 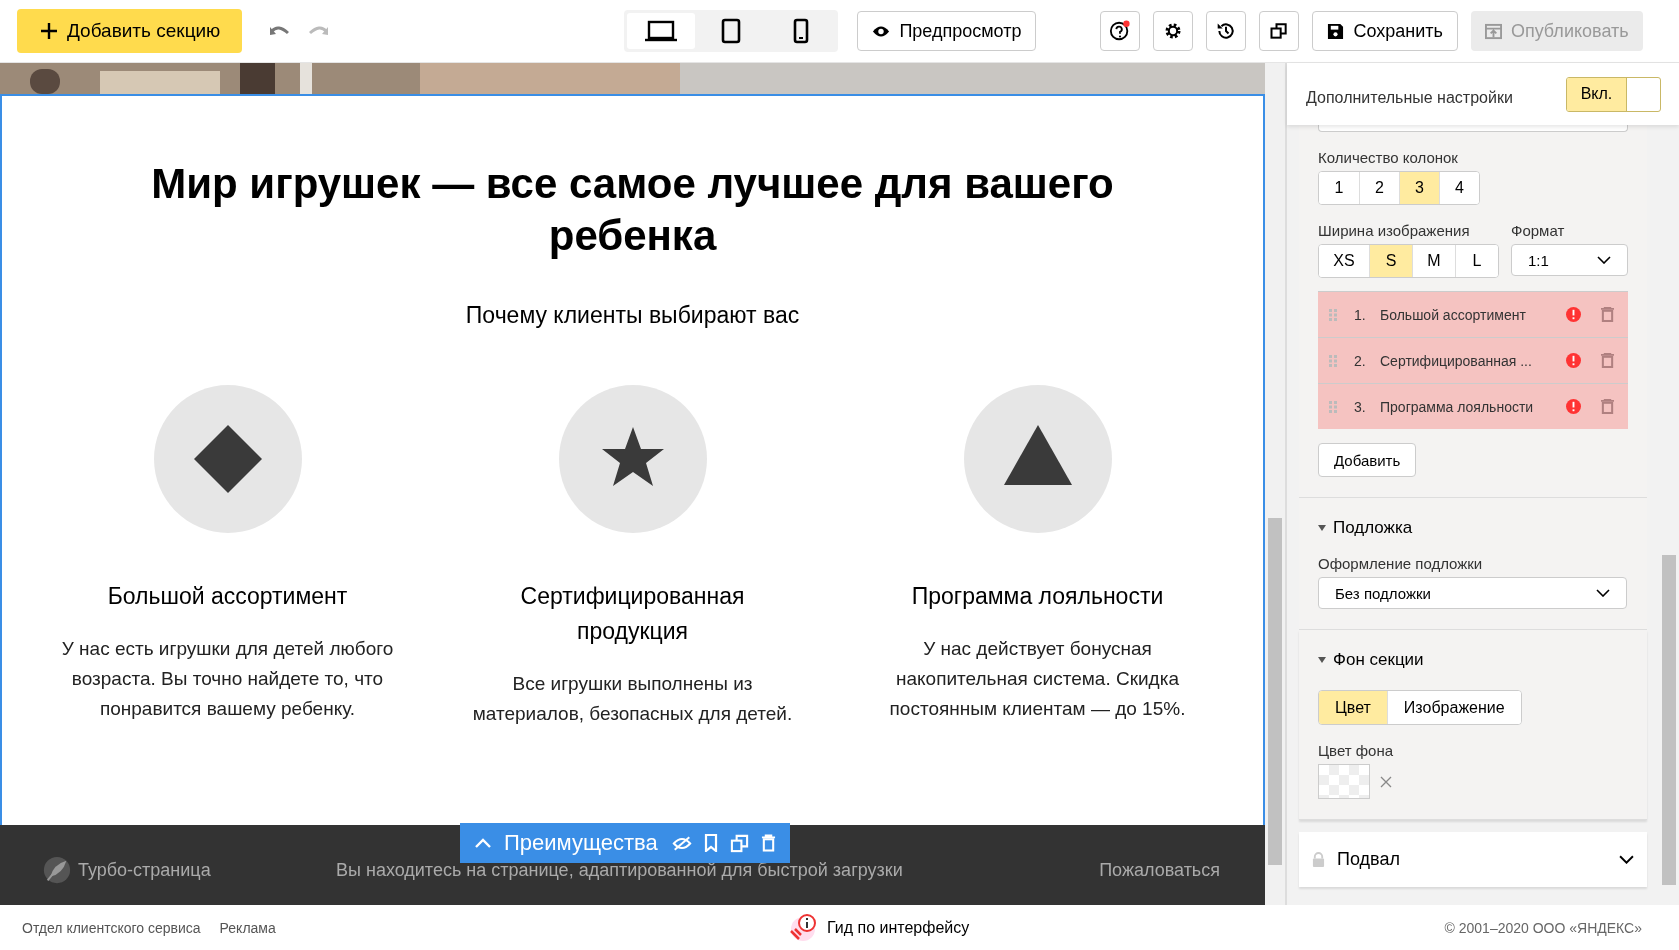 What do you see at coordinates (1419, 188) in the screenshot?
I see `column-count-option: 3` at bounding box center [1419, 188].